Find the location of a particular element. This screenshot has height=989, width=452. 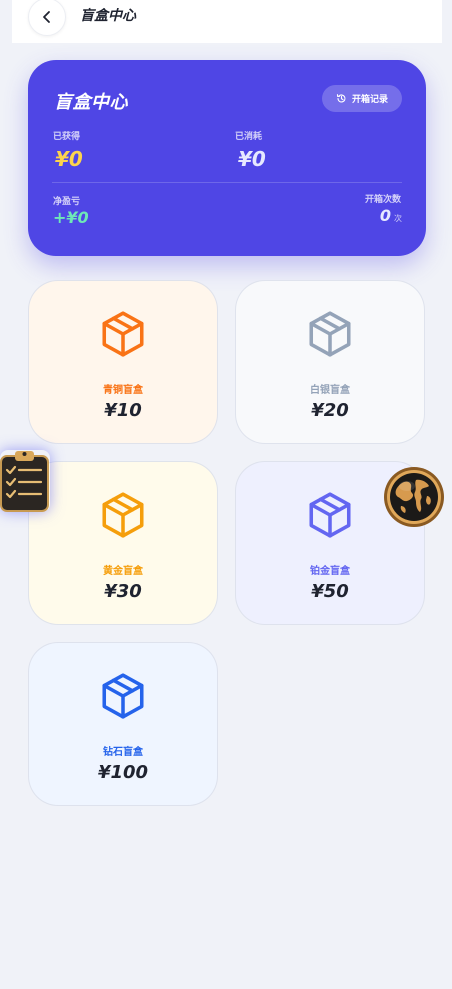

box-price: ¥20 is located at coordinates (330, 410).